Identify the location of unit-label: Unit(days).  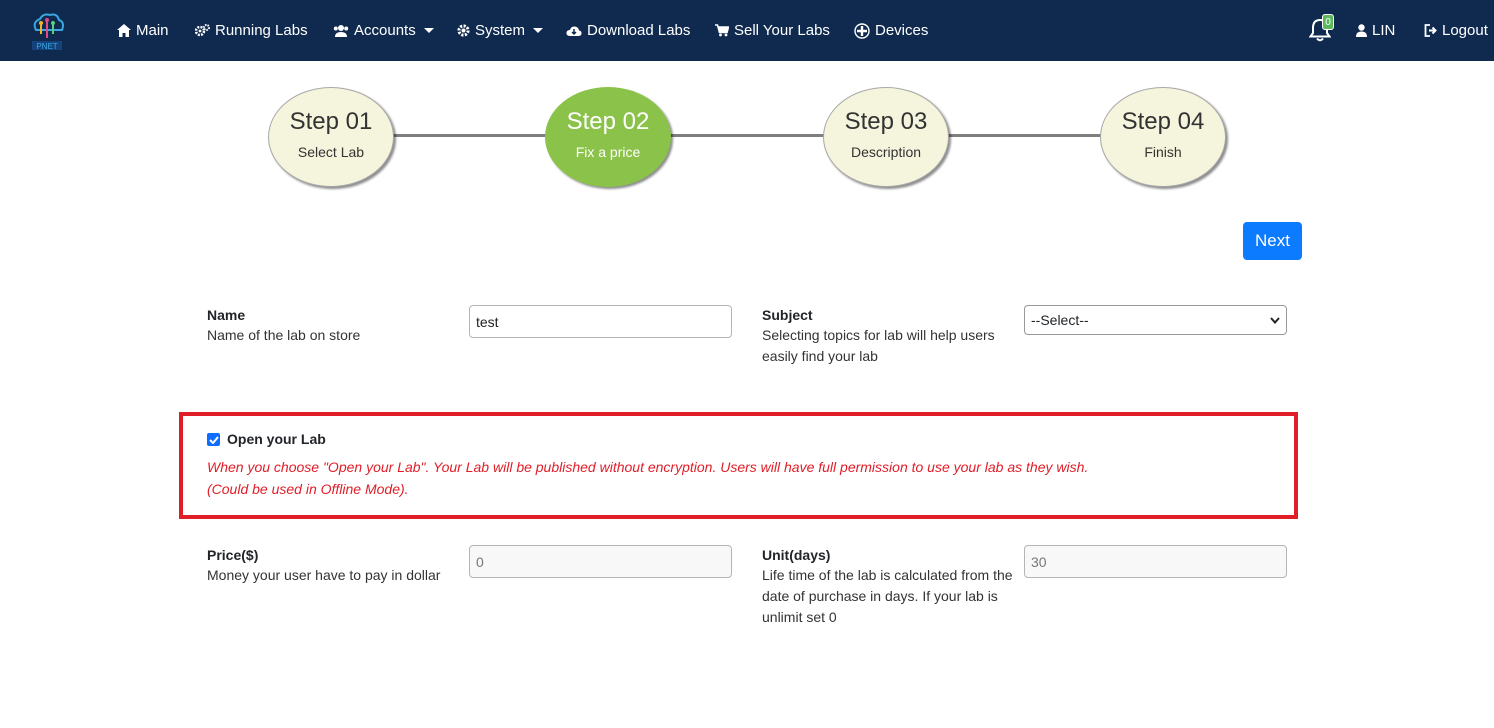
(796, 555).